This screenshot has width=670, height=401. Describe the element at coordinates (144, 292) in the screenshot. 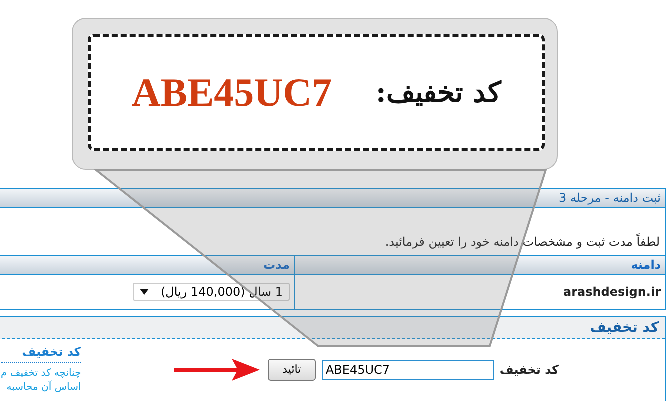

I see `caret-icon` at that location.